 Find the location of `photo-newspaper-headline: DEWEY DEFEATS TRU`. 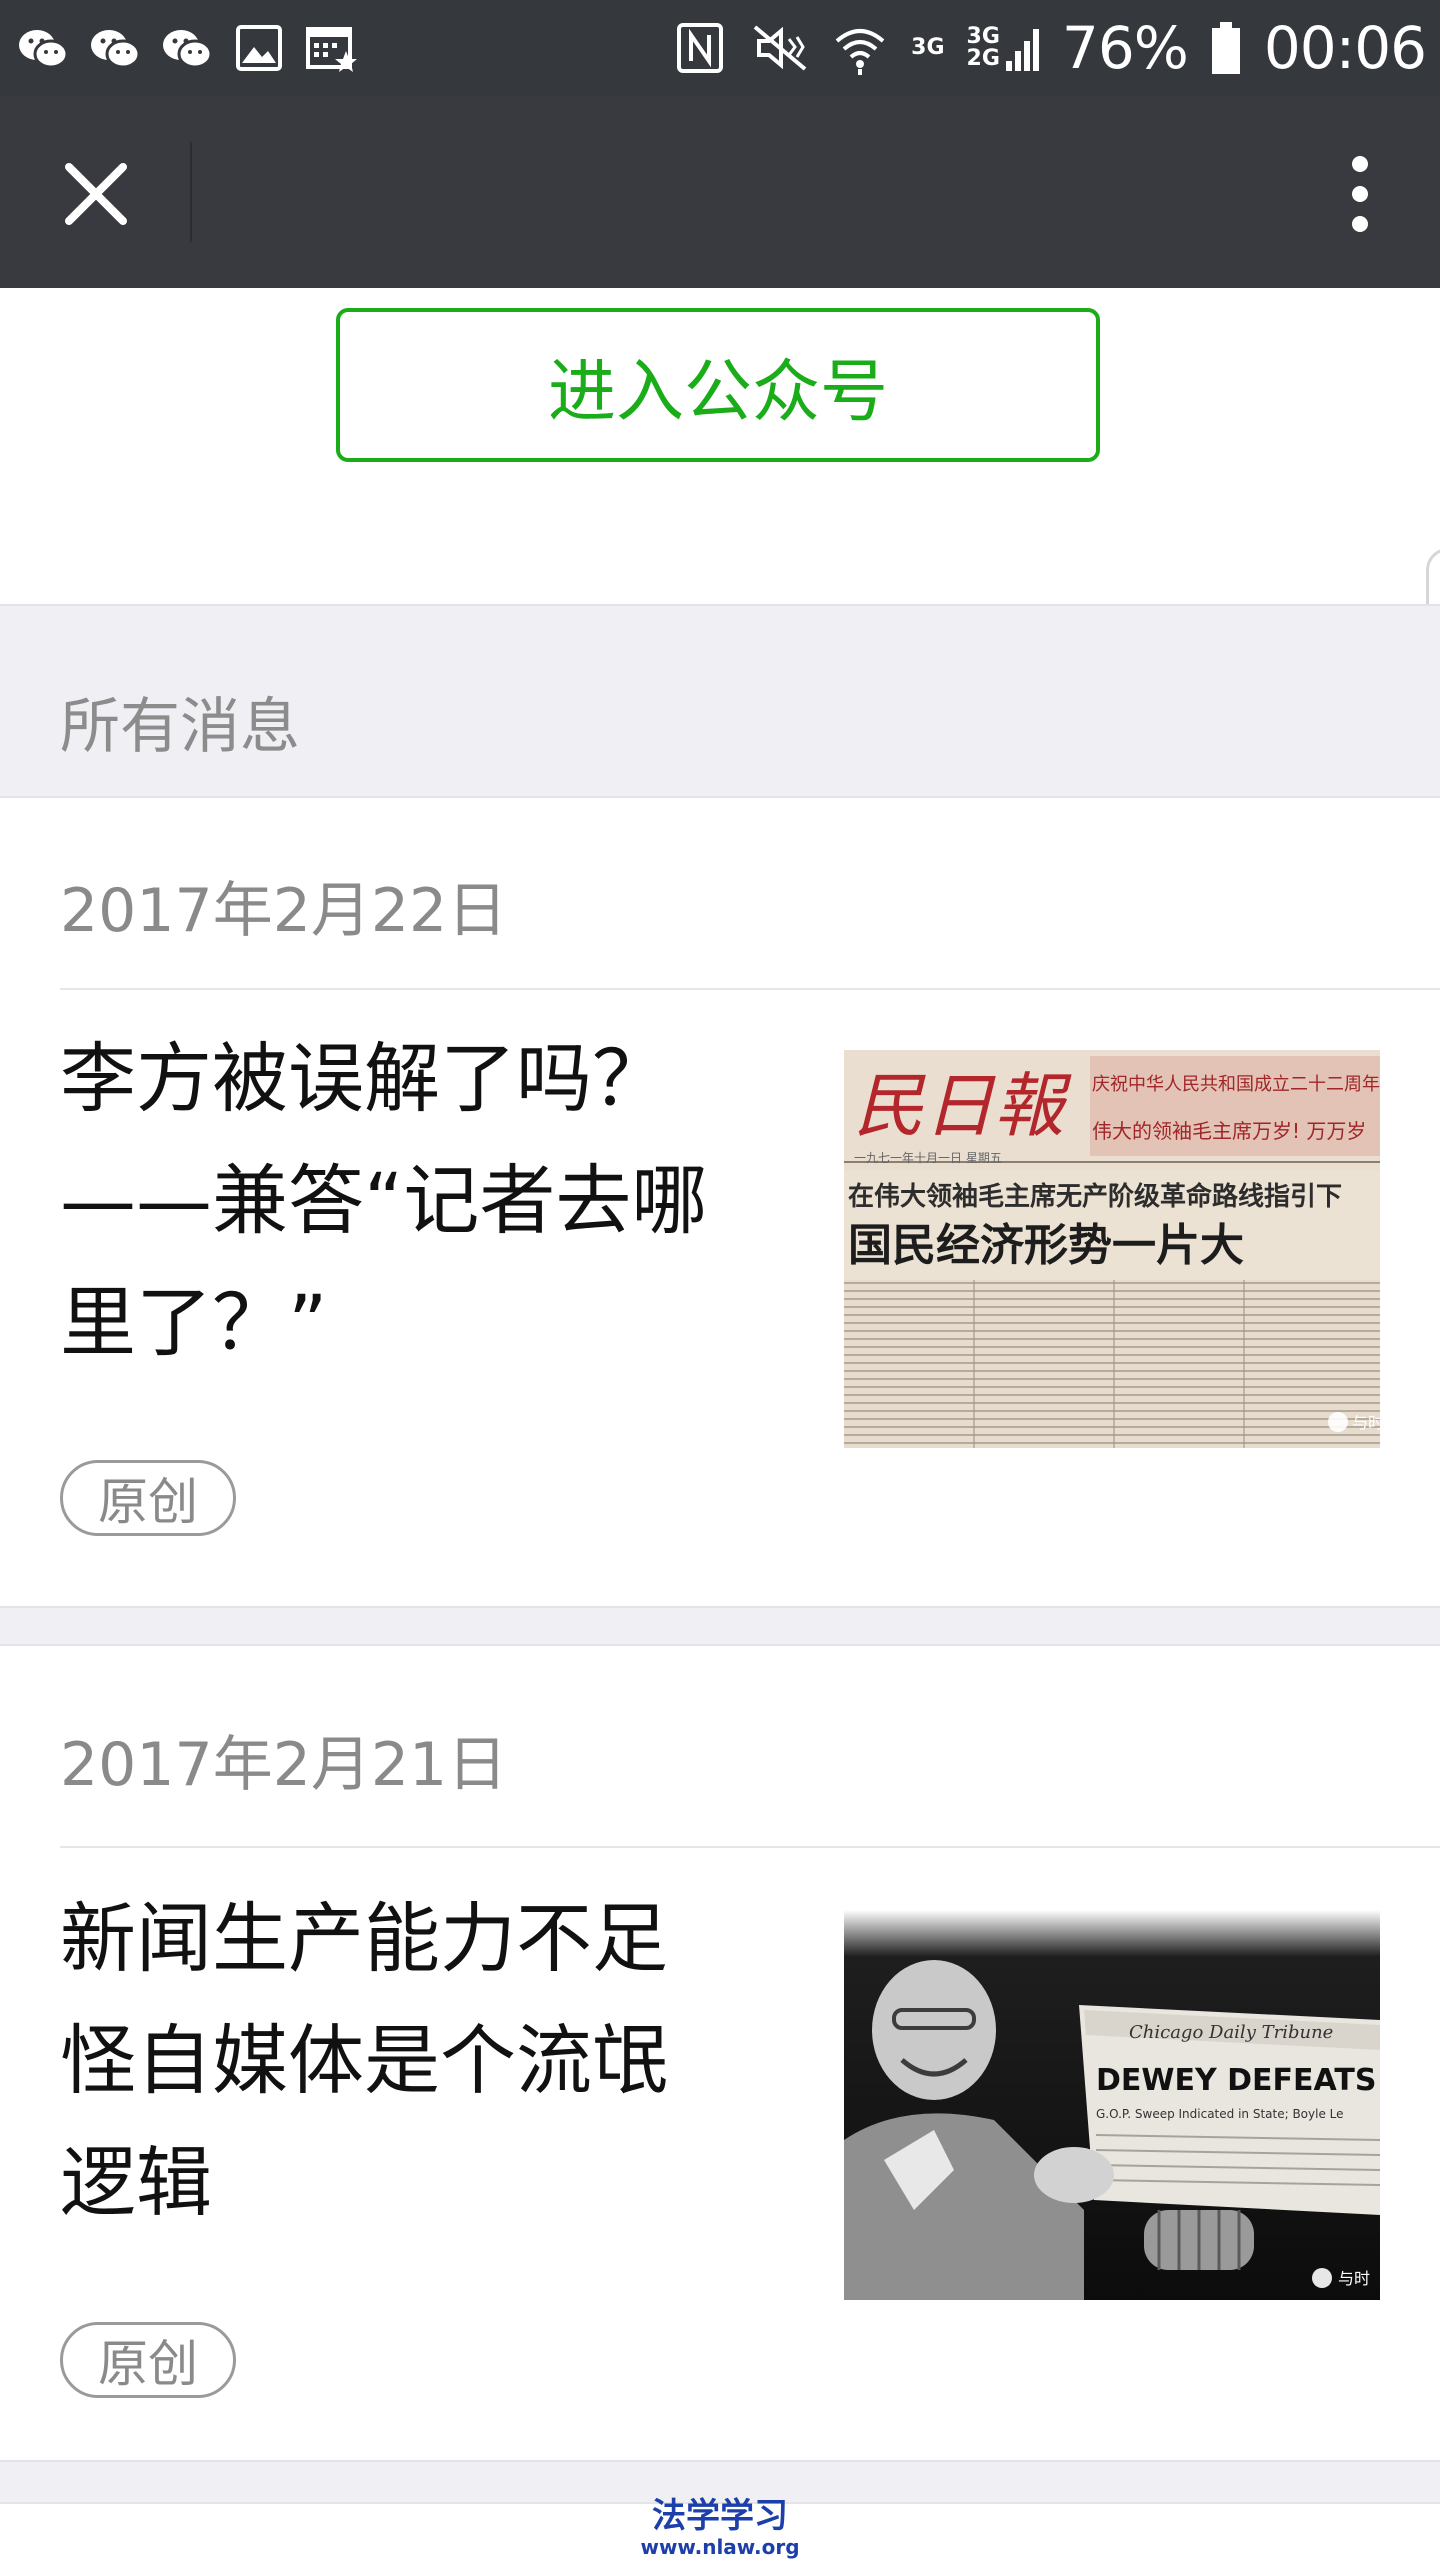

photo-newspaper-headline: DEWEY DEFEATS TRU is located at coordinates (1238, 2080).